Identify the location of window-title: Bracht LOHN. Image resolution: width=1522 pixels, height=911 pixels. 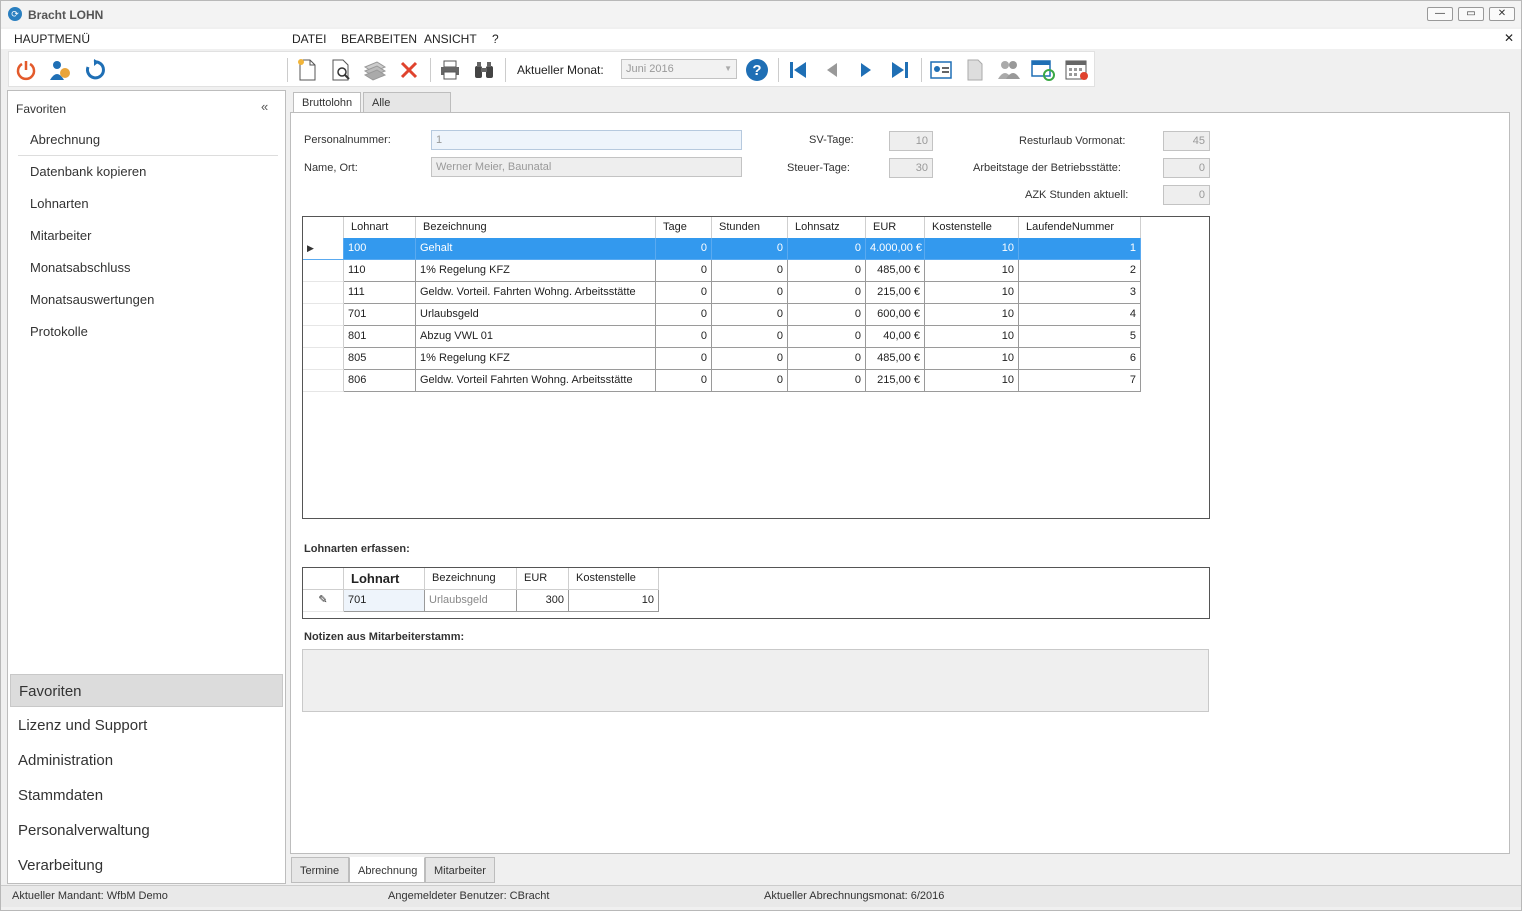
(66, 15).